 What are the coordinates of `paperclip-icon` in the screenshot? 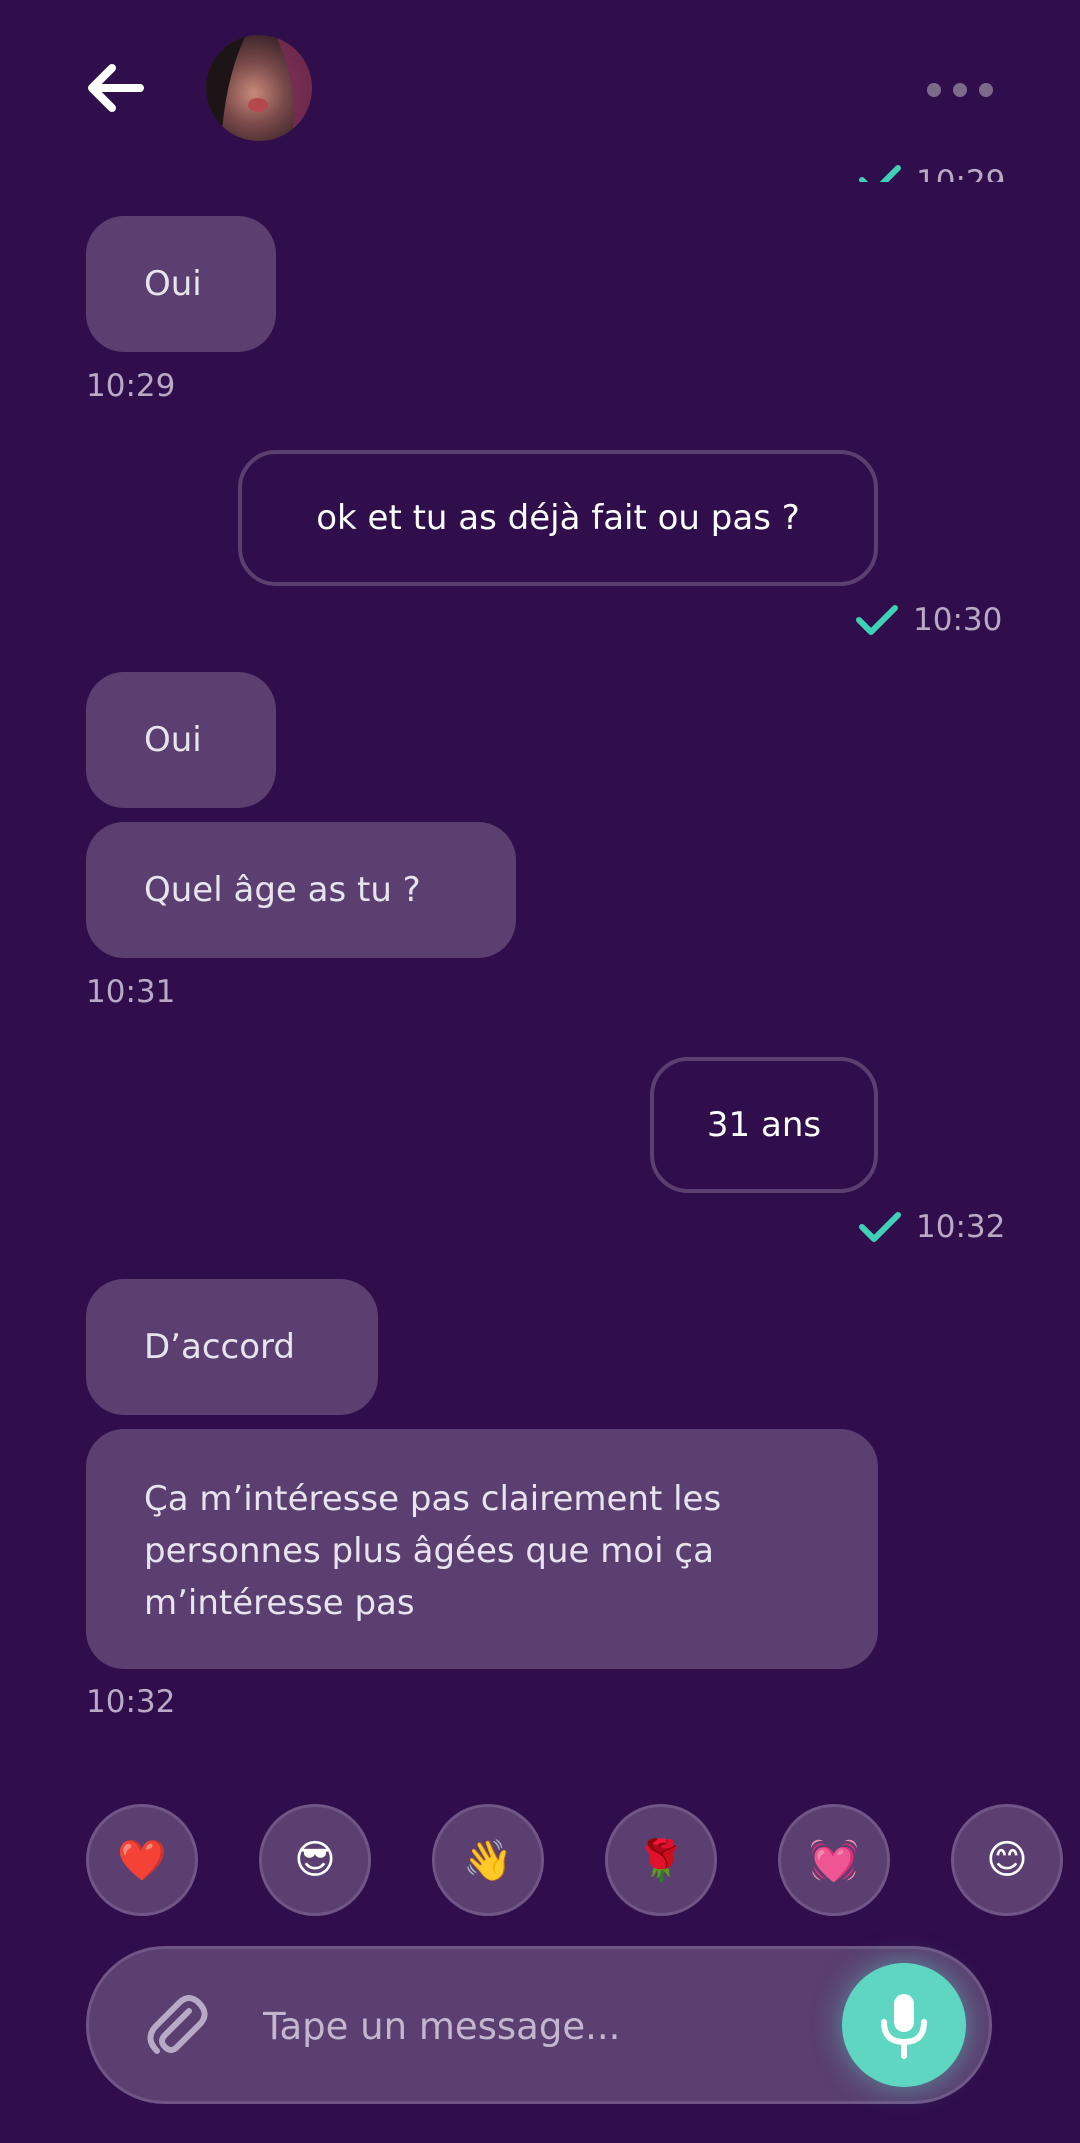 It's located at (177, 2024).